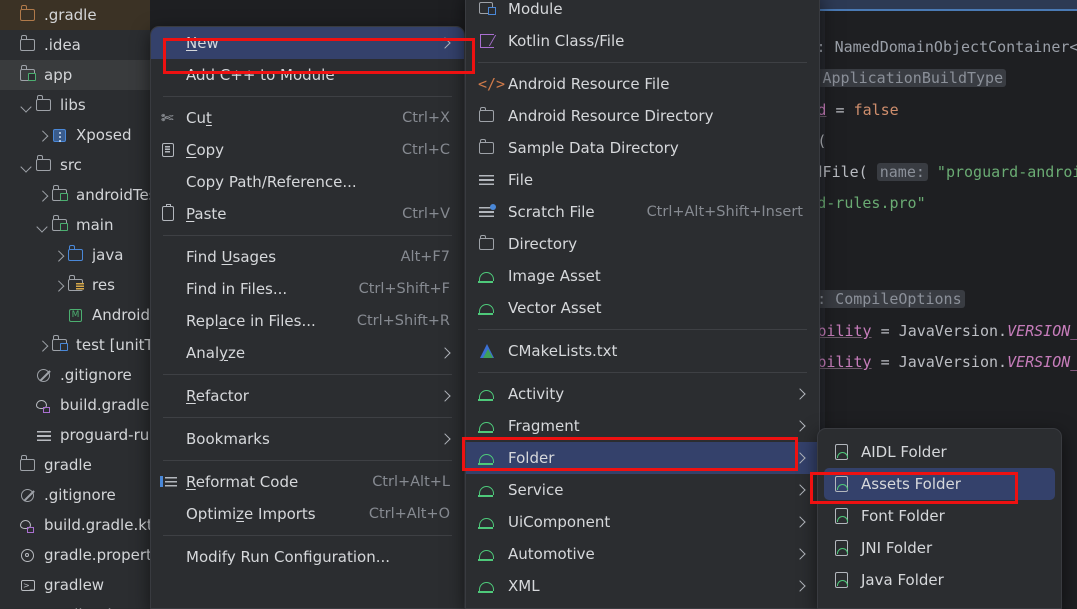 The width and height of the screenshot is (1077, 609). I want to click on new-submenu-item: Automotive, so click(642, 554).